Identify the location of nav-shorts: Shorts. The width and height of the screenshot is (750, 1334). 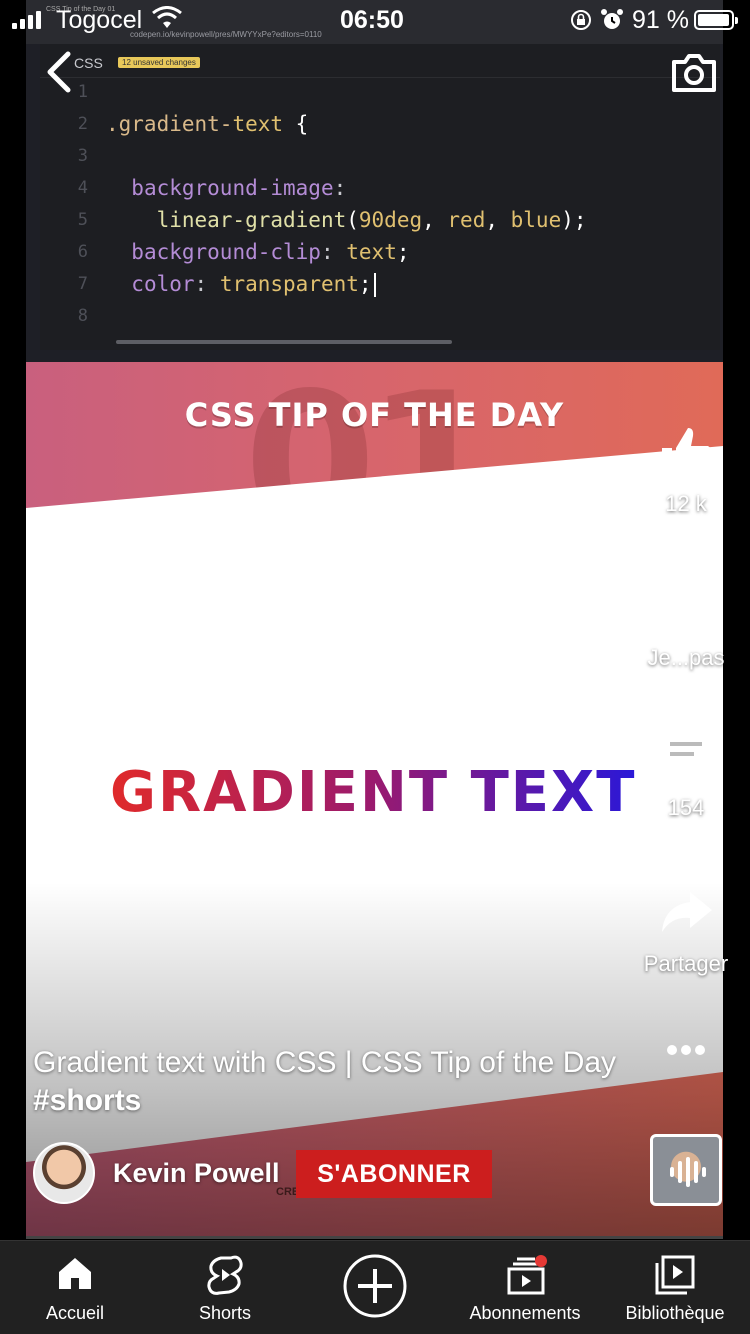
(225, 1287).